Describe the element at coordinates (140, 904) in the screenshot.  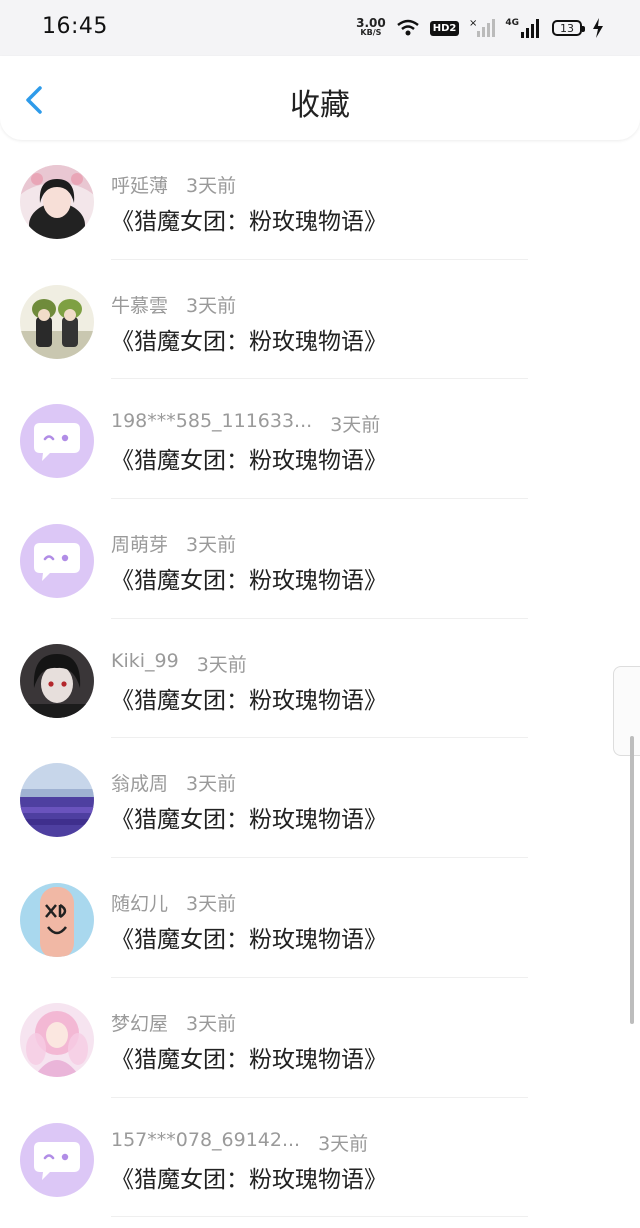
I see `user-name: 随幻儿` at that location.